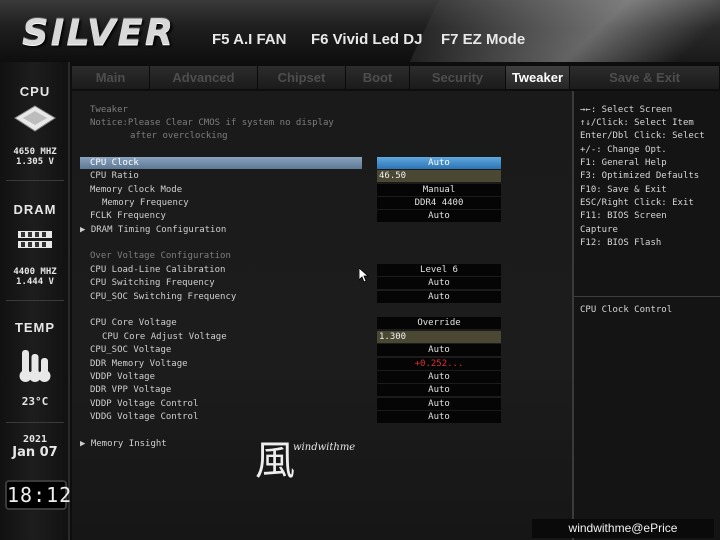  Describe the element at coordinates (220, 323) in the screenshot. I see `setting-cpu-core-voltage: CPU Core Voltage` at that location.